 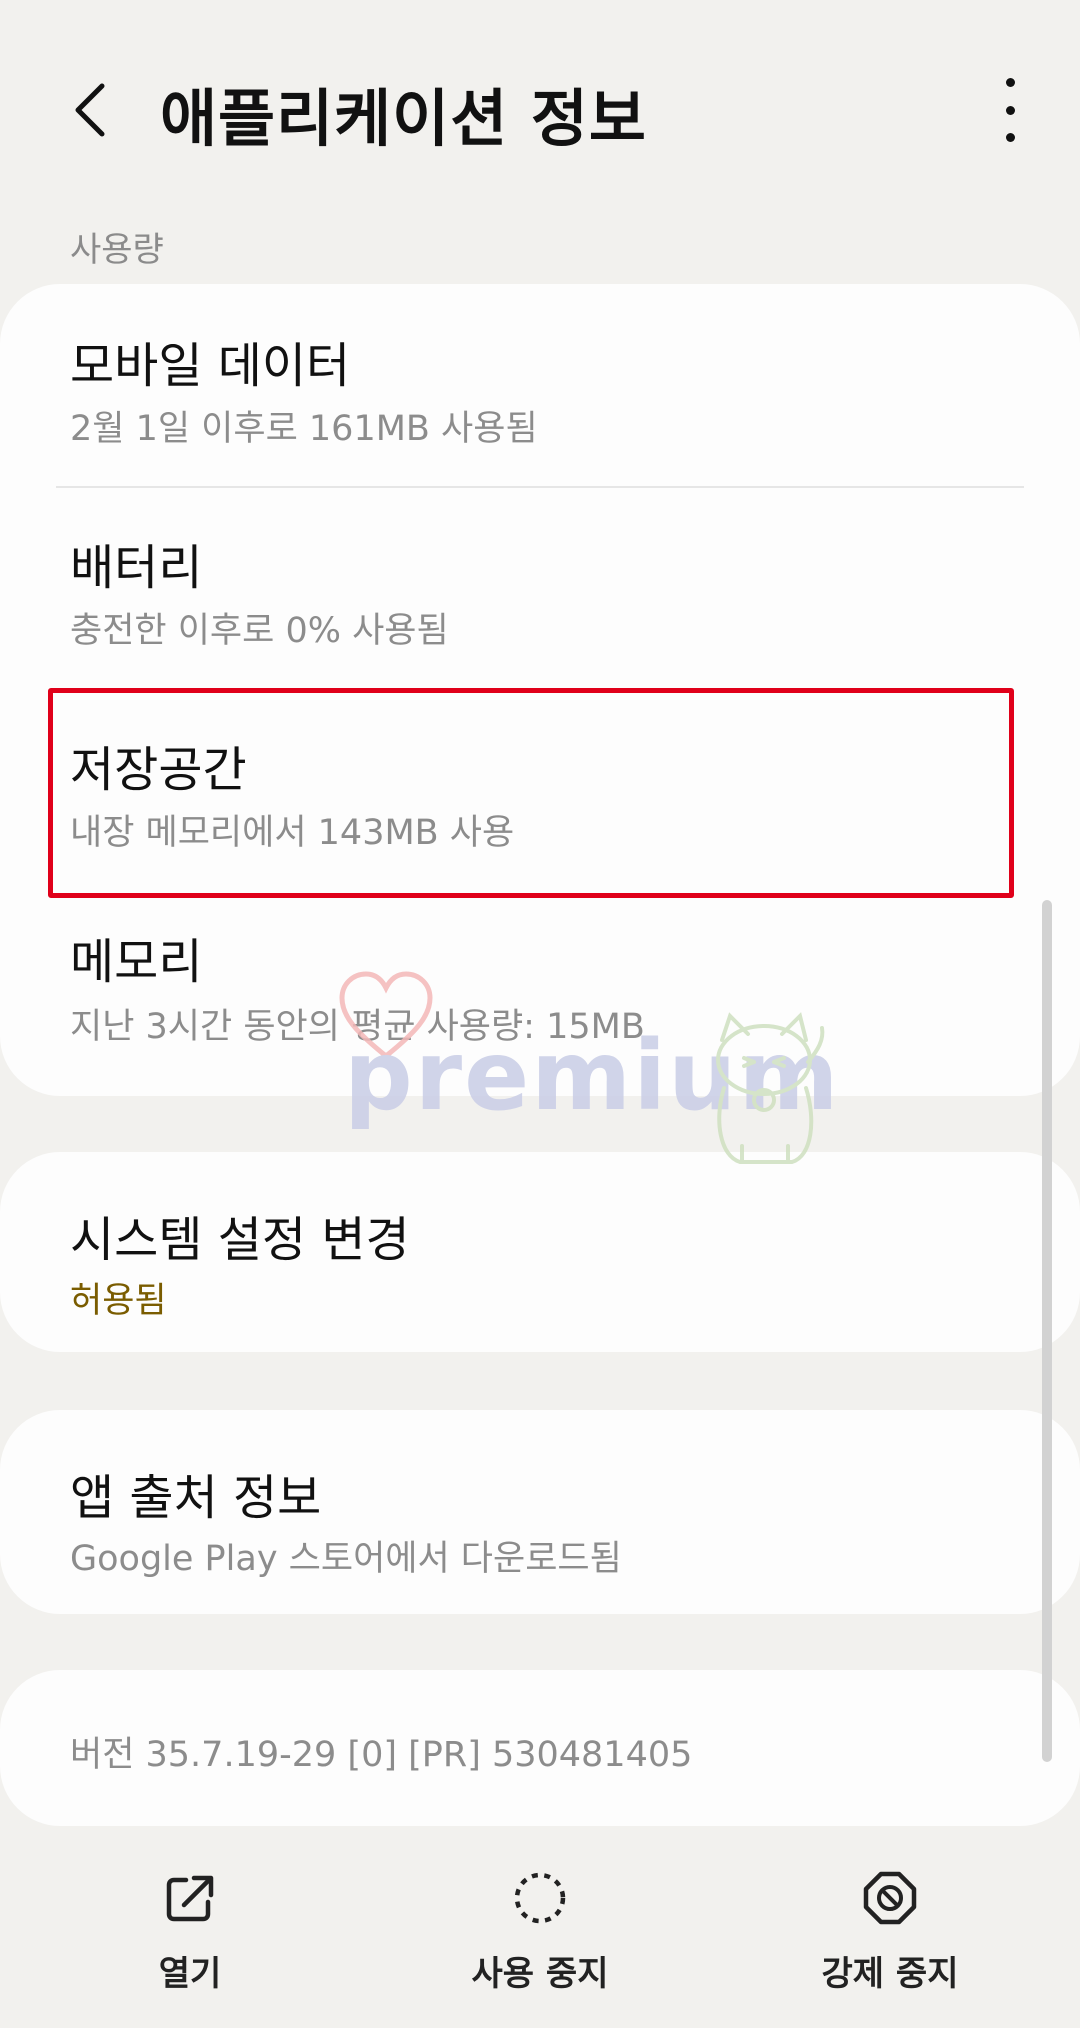 I want to click on version-card: 버전 35.7.19-29 [0] [PR] 530481405, so click(x=540, y=1748).